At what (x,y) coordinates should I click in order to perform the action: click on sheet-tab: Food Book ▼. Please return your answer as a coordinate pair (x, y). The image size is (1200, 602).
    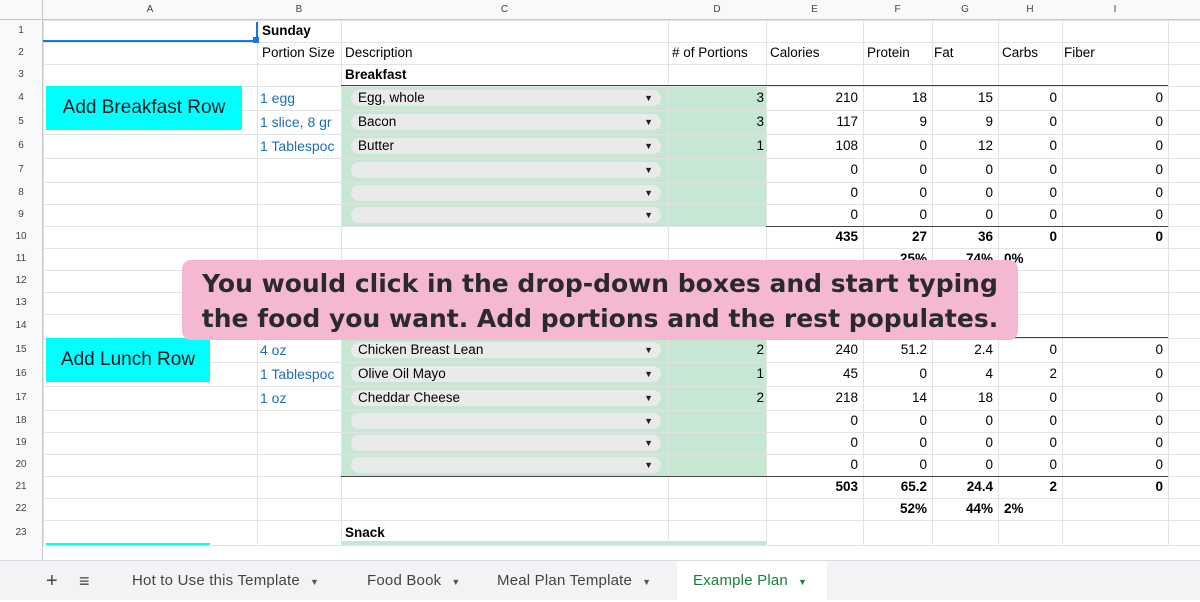
    Looking at the image, I should click on (416, 581).